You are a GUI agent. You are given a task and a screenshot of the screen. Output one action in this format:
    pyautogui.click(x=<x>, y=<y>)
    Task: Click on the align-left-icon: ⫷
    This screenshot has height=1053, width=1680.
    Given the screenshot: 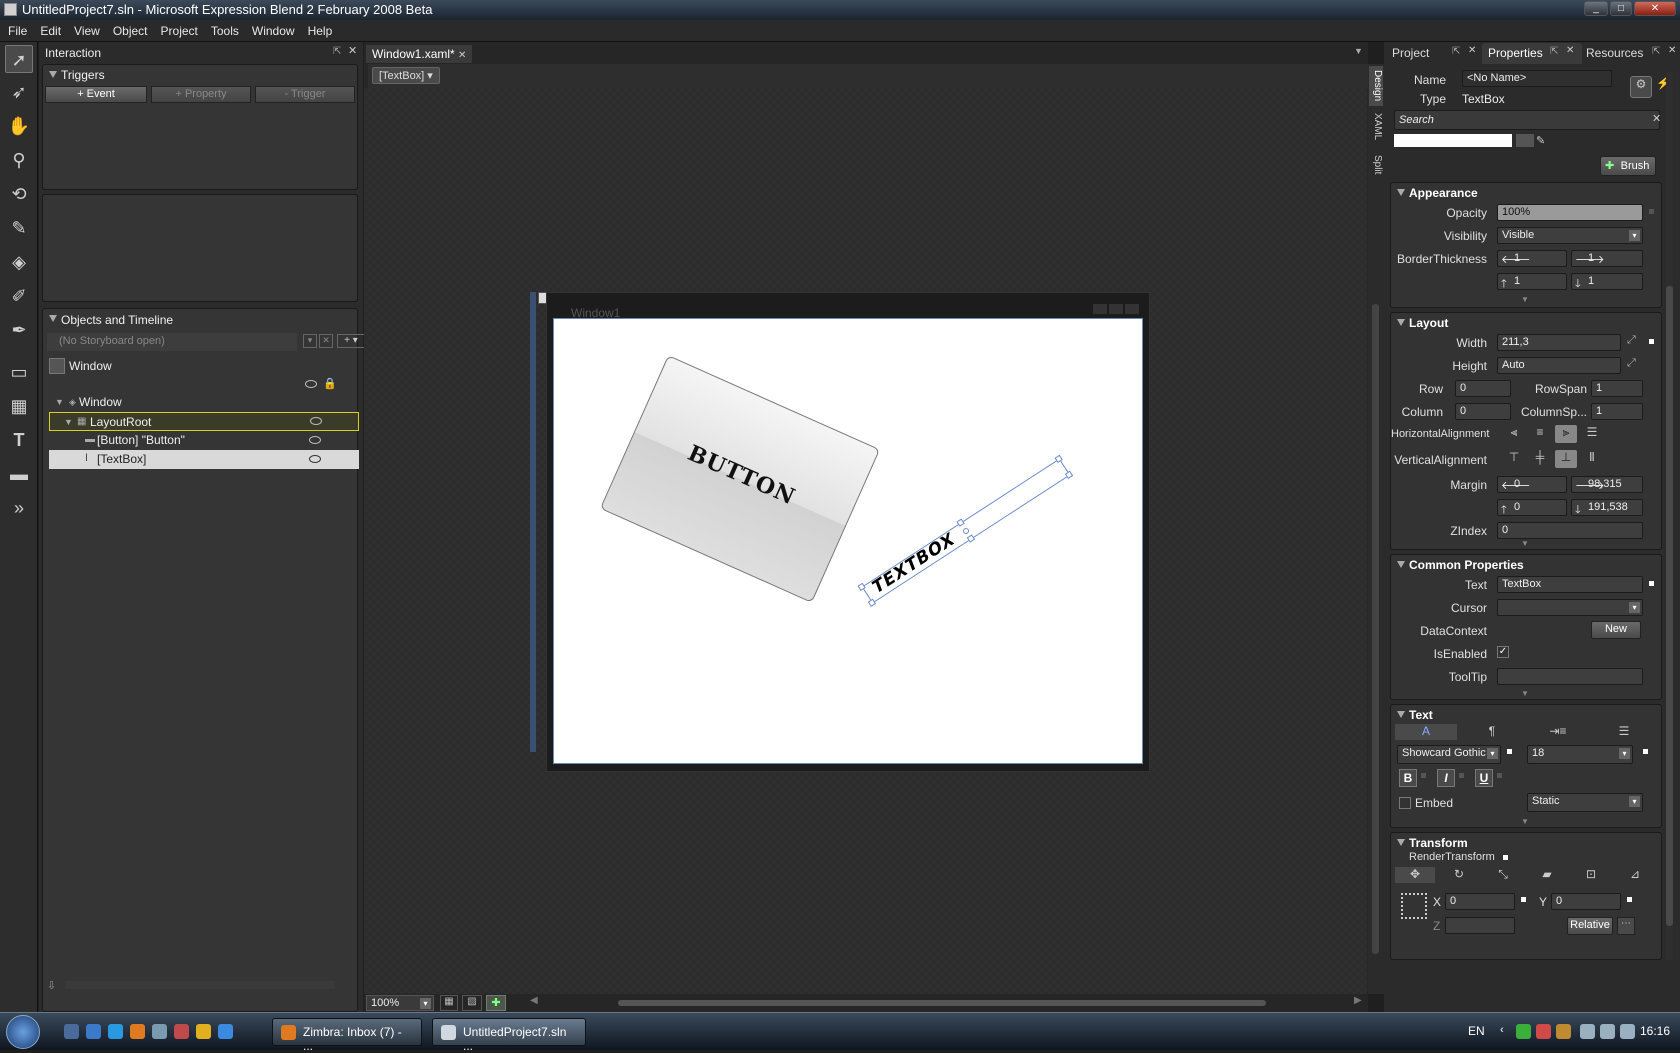 What is the action you would take?
    pyautogui.click(x=1514, y=434)
    